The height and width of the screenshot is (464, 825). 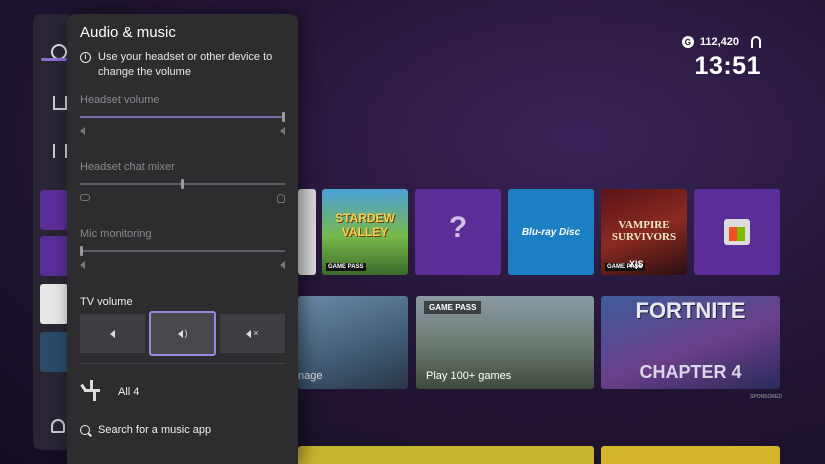 What do you see at coordinates (766, 397) in the screenshot?
I see `sponsored-label: SPONSORED` at bounding box center [766, 397].